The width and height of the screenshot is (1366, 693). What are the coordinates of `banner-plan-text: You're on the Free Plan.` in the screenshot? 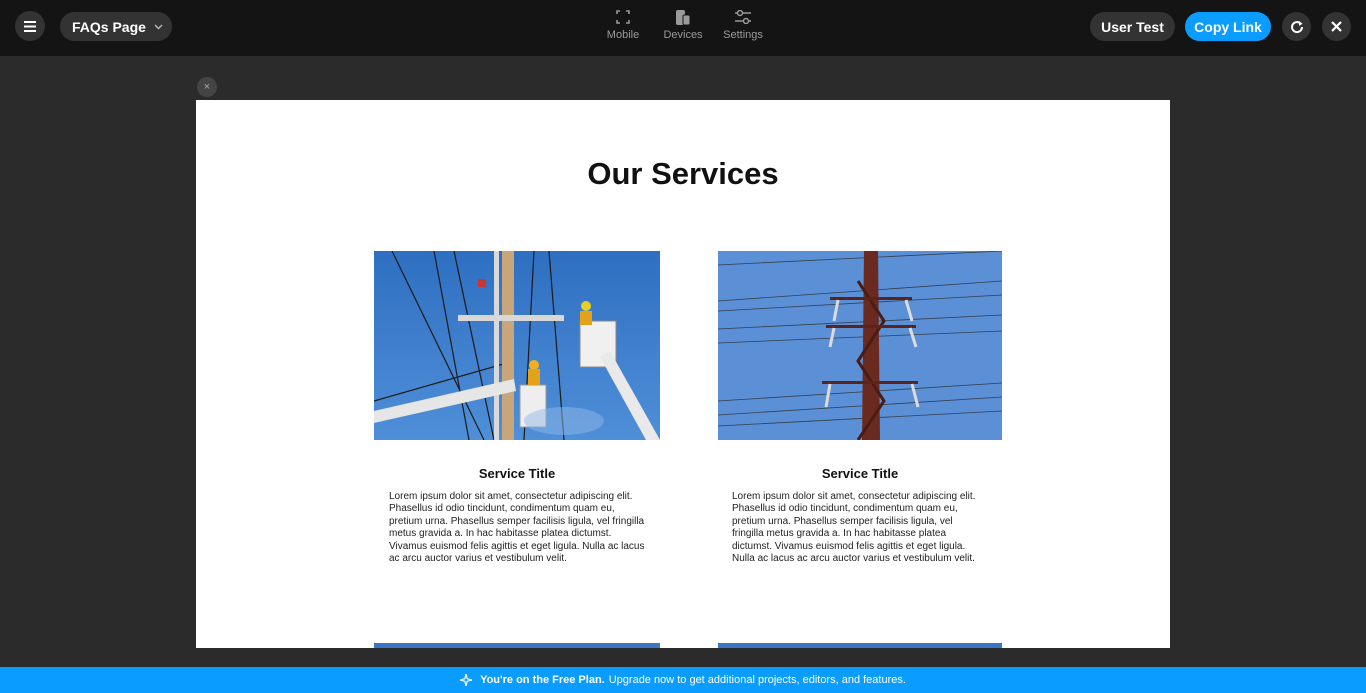 It's located at (542, 680).